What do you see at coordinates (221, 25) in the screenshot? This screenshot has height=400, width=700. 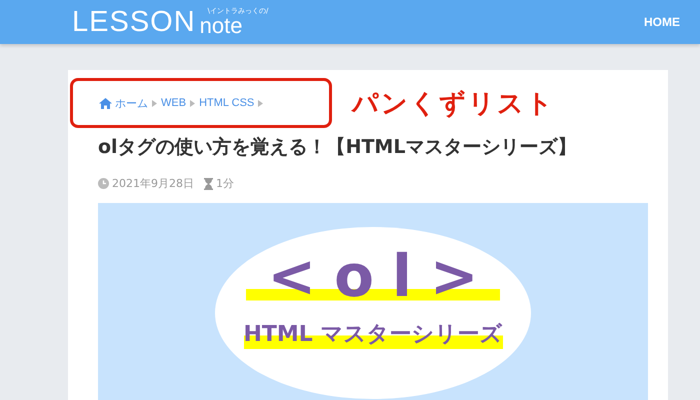 I see `logo-subtext: note` at bounding box center [221, 25].